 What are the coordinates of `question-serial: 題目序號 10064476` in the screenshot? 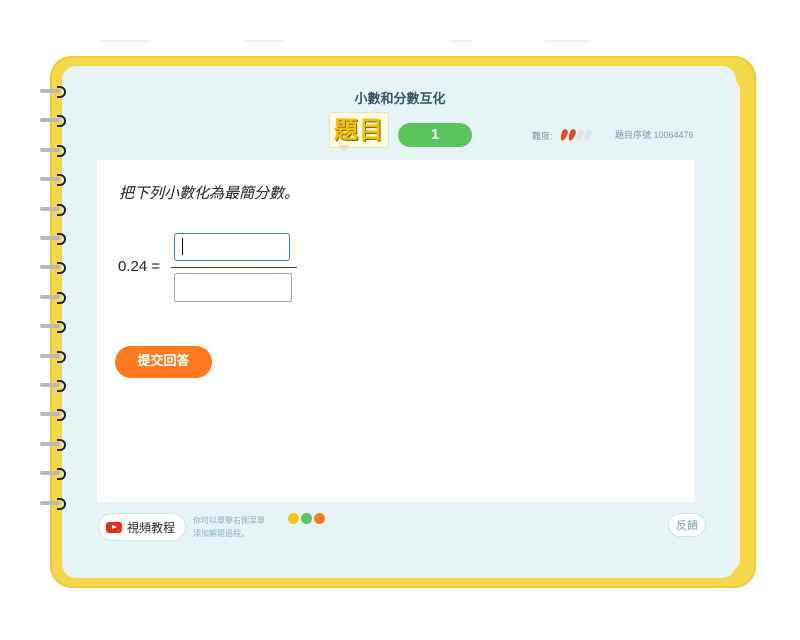 It's located at (654, 135).